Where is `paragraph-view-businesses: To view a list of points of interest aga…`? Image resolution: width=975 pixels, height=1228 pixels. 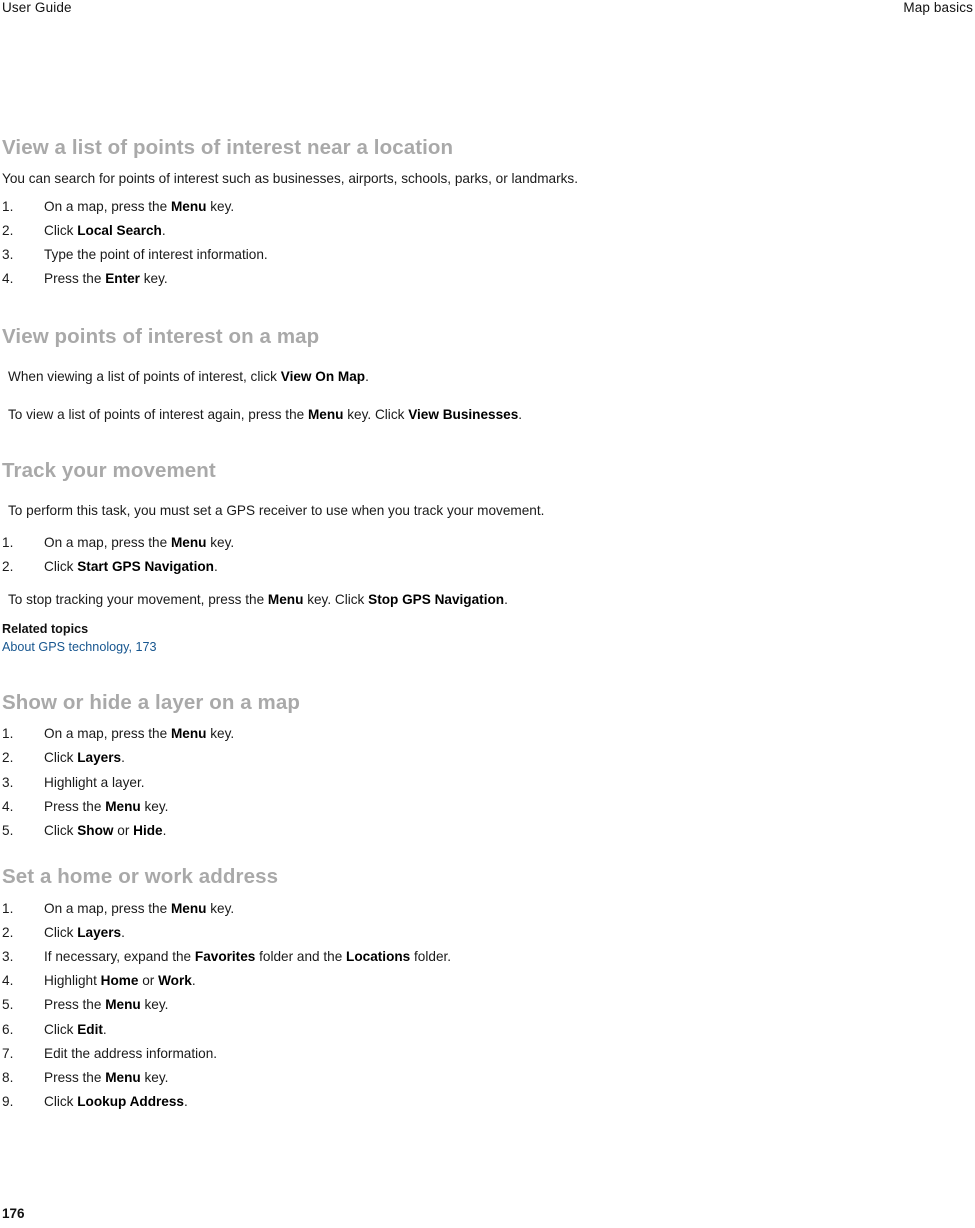
paragraph-view-businesses: To view a list of points of interest aga… is located at coordinates (345, 414).